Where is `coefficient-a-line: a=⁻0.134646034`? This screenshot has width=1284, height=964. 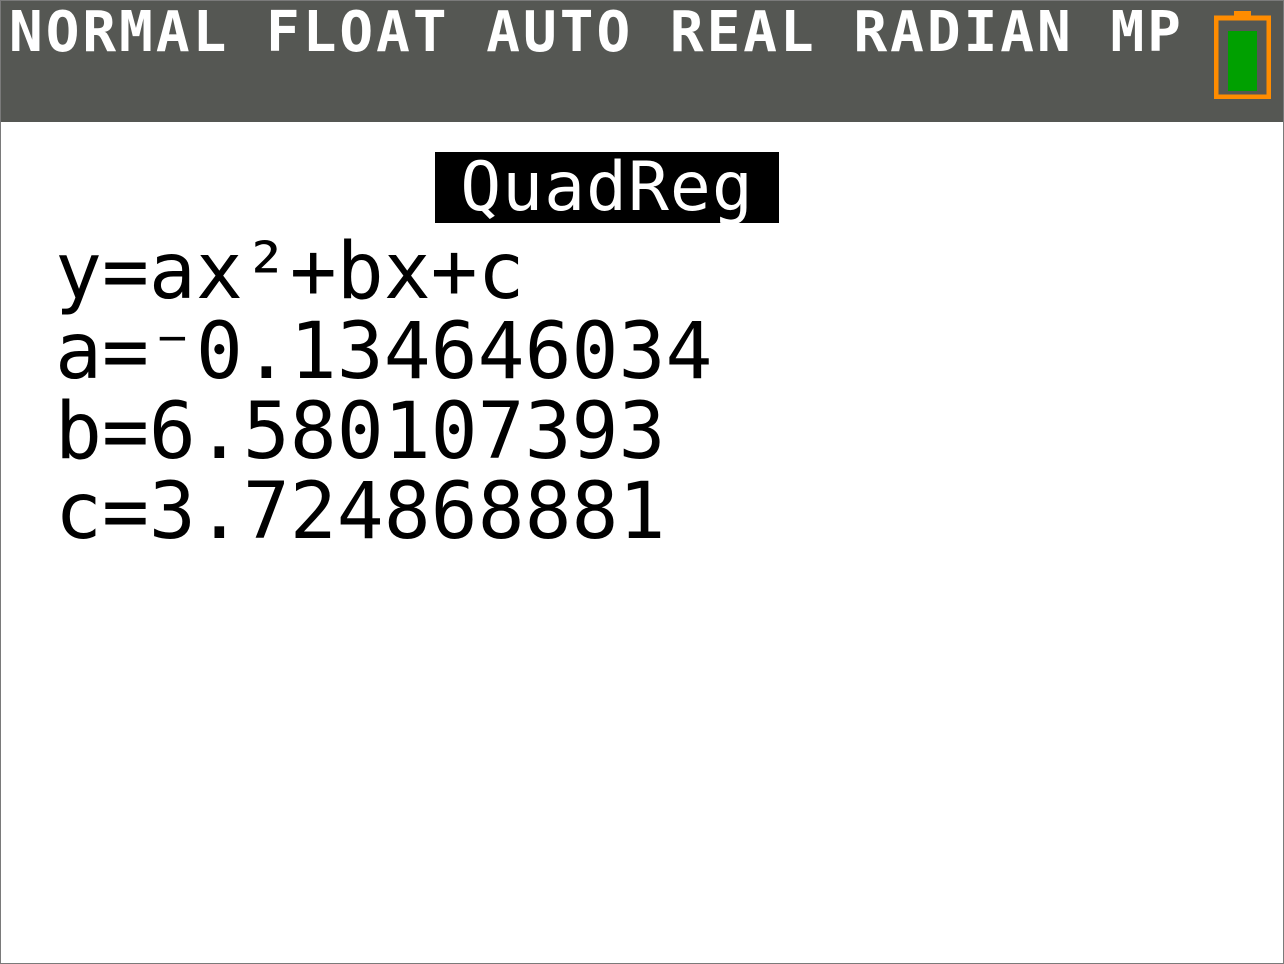 coefficient-a-line: a=⁻0.134646034 is located at coordinates (384, 352).